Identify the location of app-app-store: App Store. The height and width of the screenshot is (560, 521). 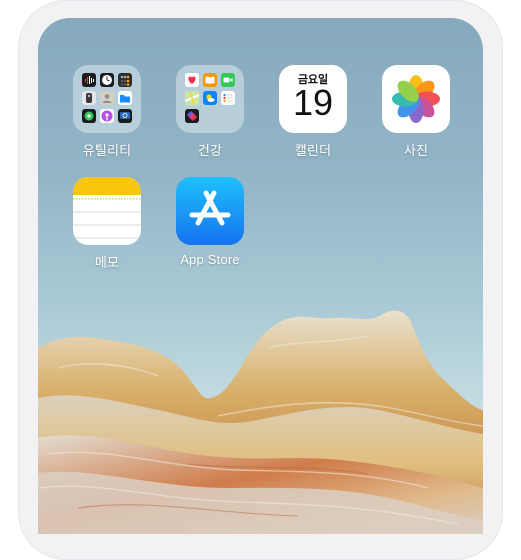
(210, 222).